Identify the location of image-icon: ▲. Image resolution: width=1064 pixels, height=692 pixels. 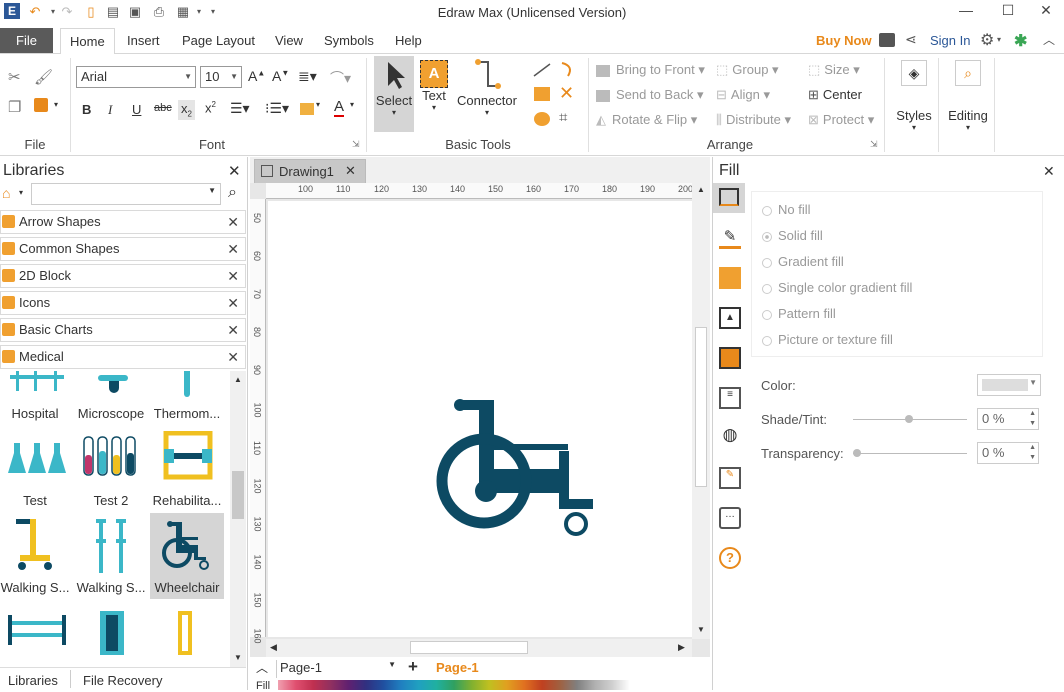
(730, 318).